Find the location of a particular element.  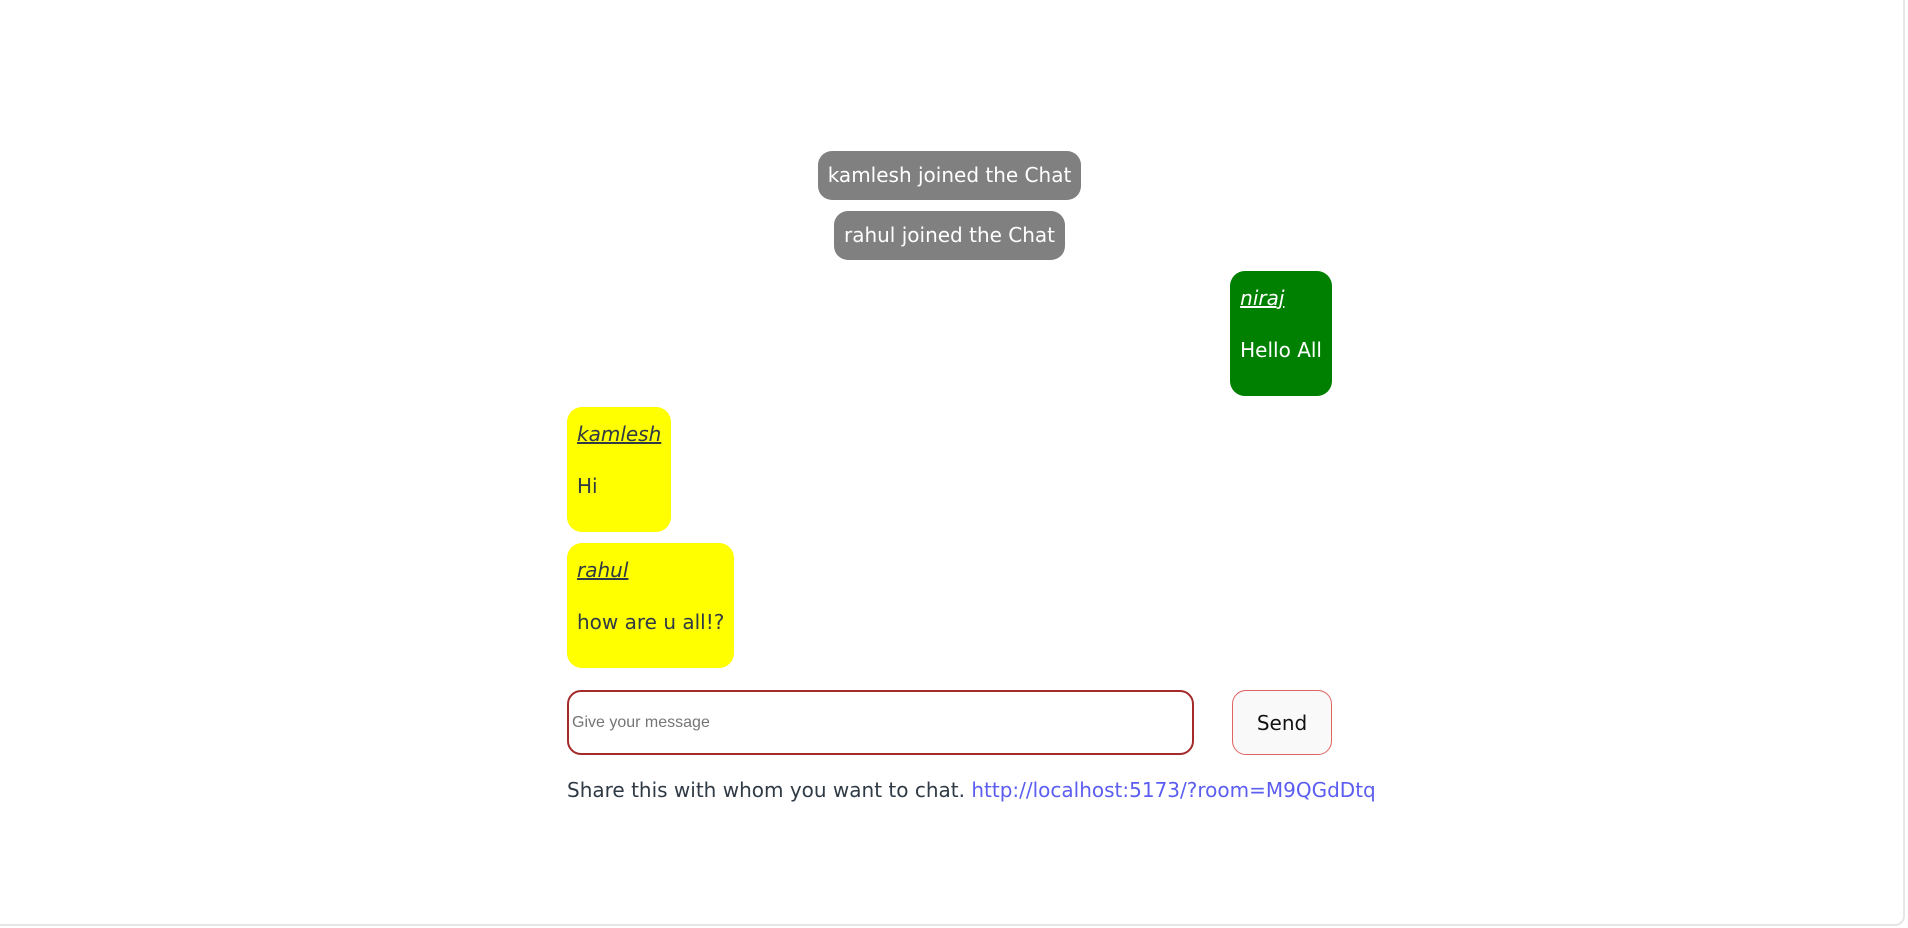

share-text: Share this with whom you want to chat. is located at coordinates (766, 790).